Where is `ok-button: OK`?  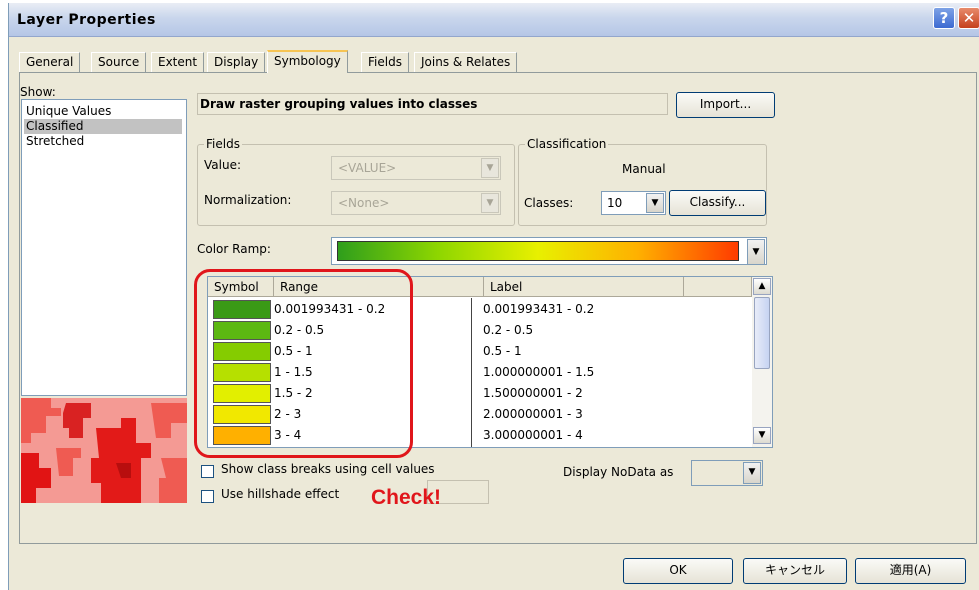
ok-button: OK is located at coordinates (678, 571).